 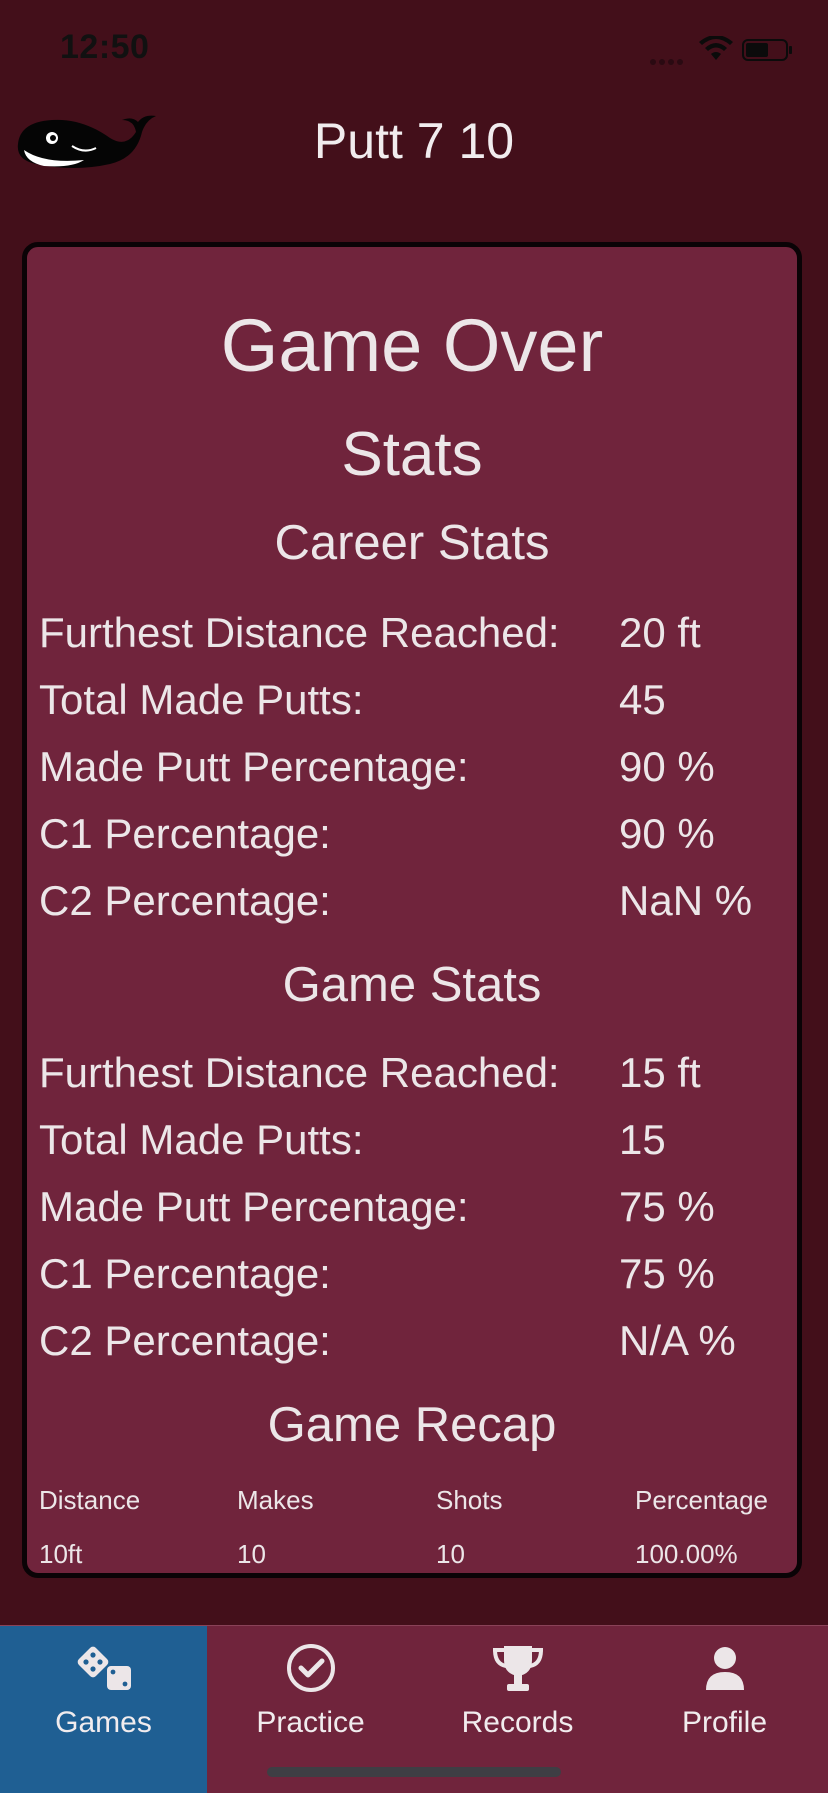 I want to click on game-stat-row: Made Putt Percentage: 75 %, so click(x=419, y=1214).